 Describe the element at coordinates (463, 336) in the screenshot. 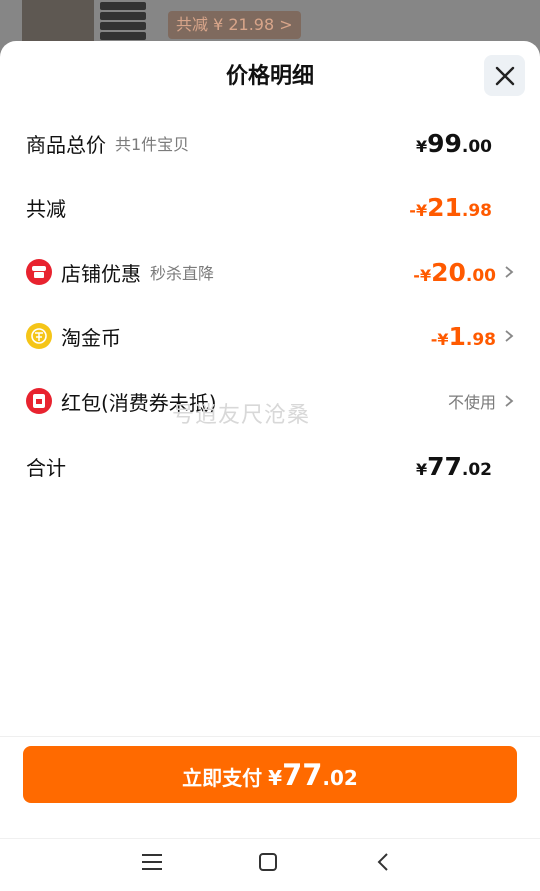

I see `gold-coin-amount: -¥ 1.98` at that location.